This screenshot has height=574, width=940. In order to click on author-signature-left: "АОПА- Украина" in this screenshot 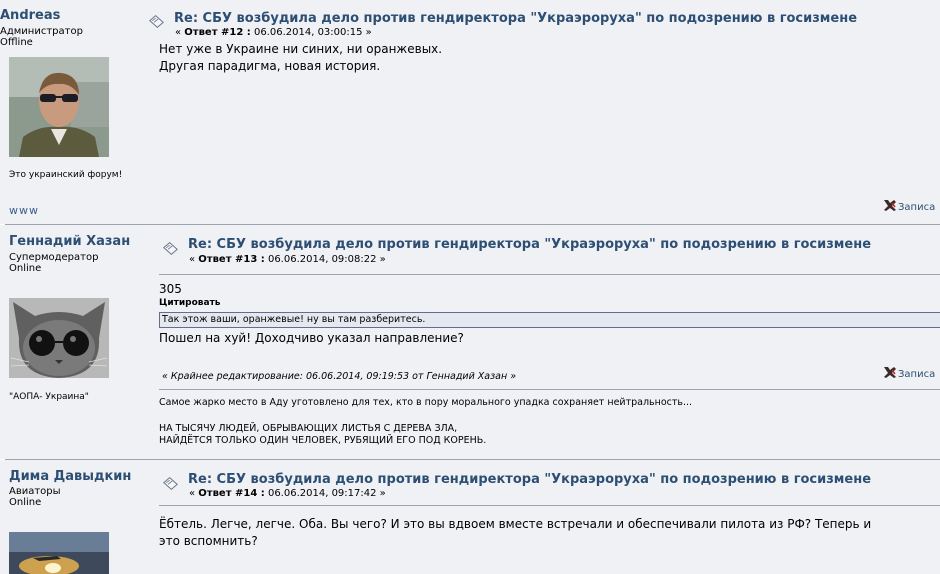, I will do `click(49, 397)`.